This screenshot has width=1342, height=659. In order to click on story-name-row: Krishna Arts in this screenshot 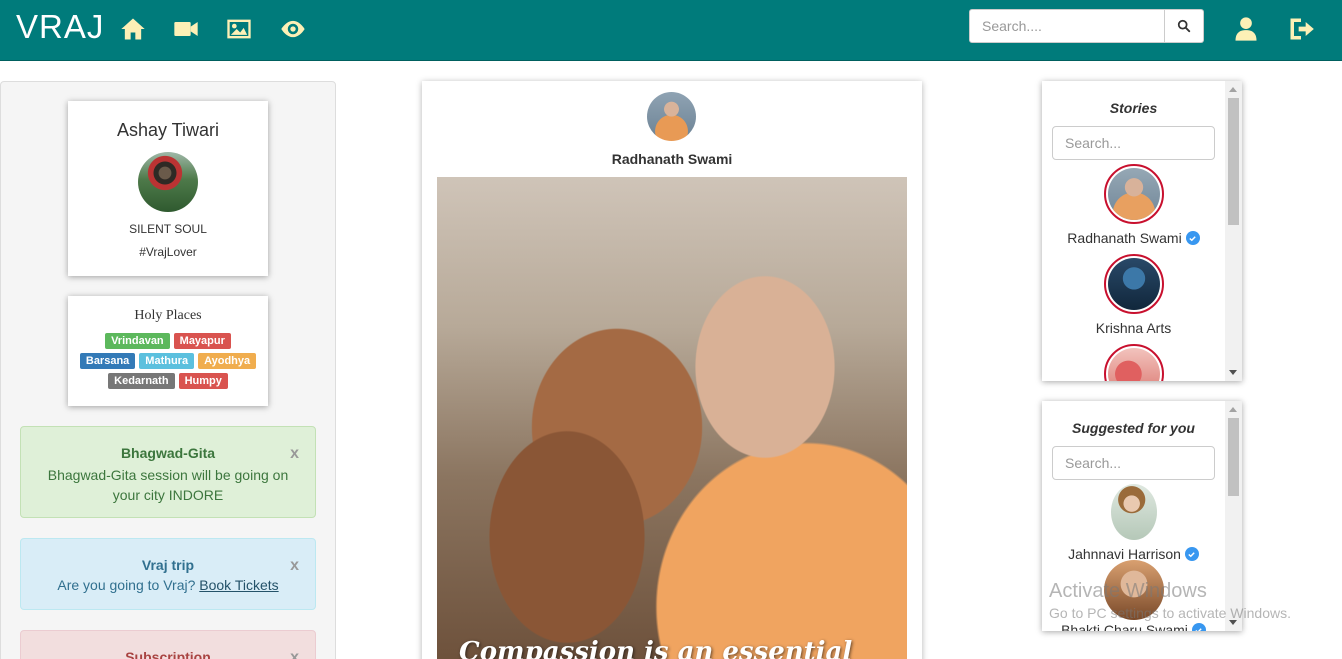, I will do `click(1133, 328)`.